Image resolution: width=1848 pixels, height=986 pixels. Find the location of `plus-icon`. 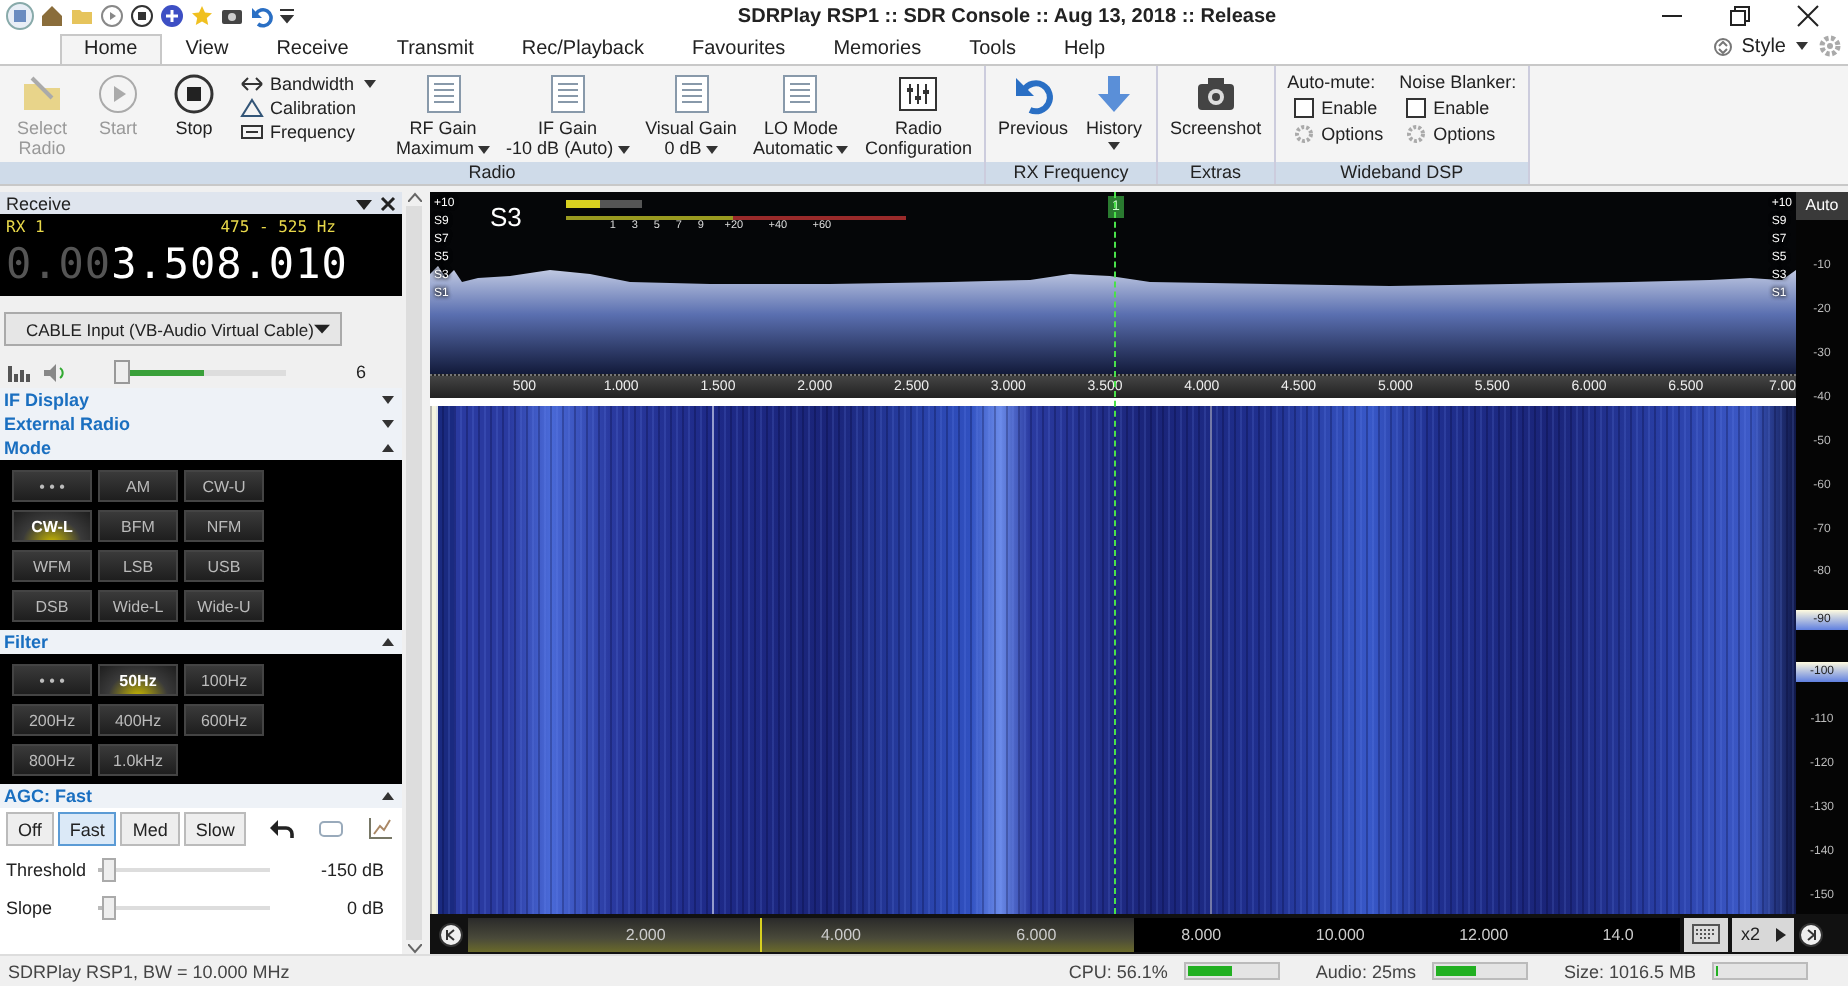

plus-icon is located at coordinates (172, 16).